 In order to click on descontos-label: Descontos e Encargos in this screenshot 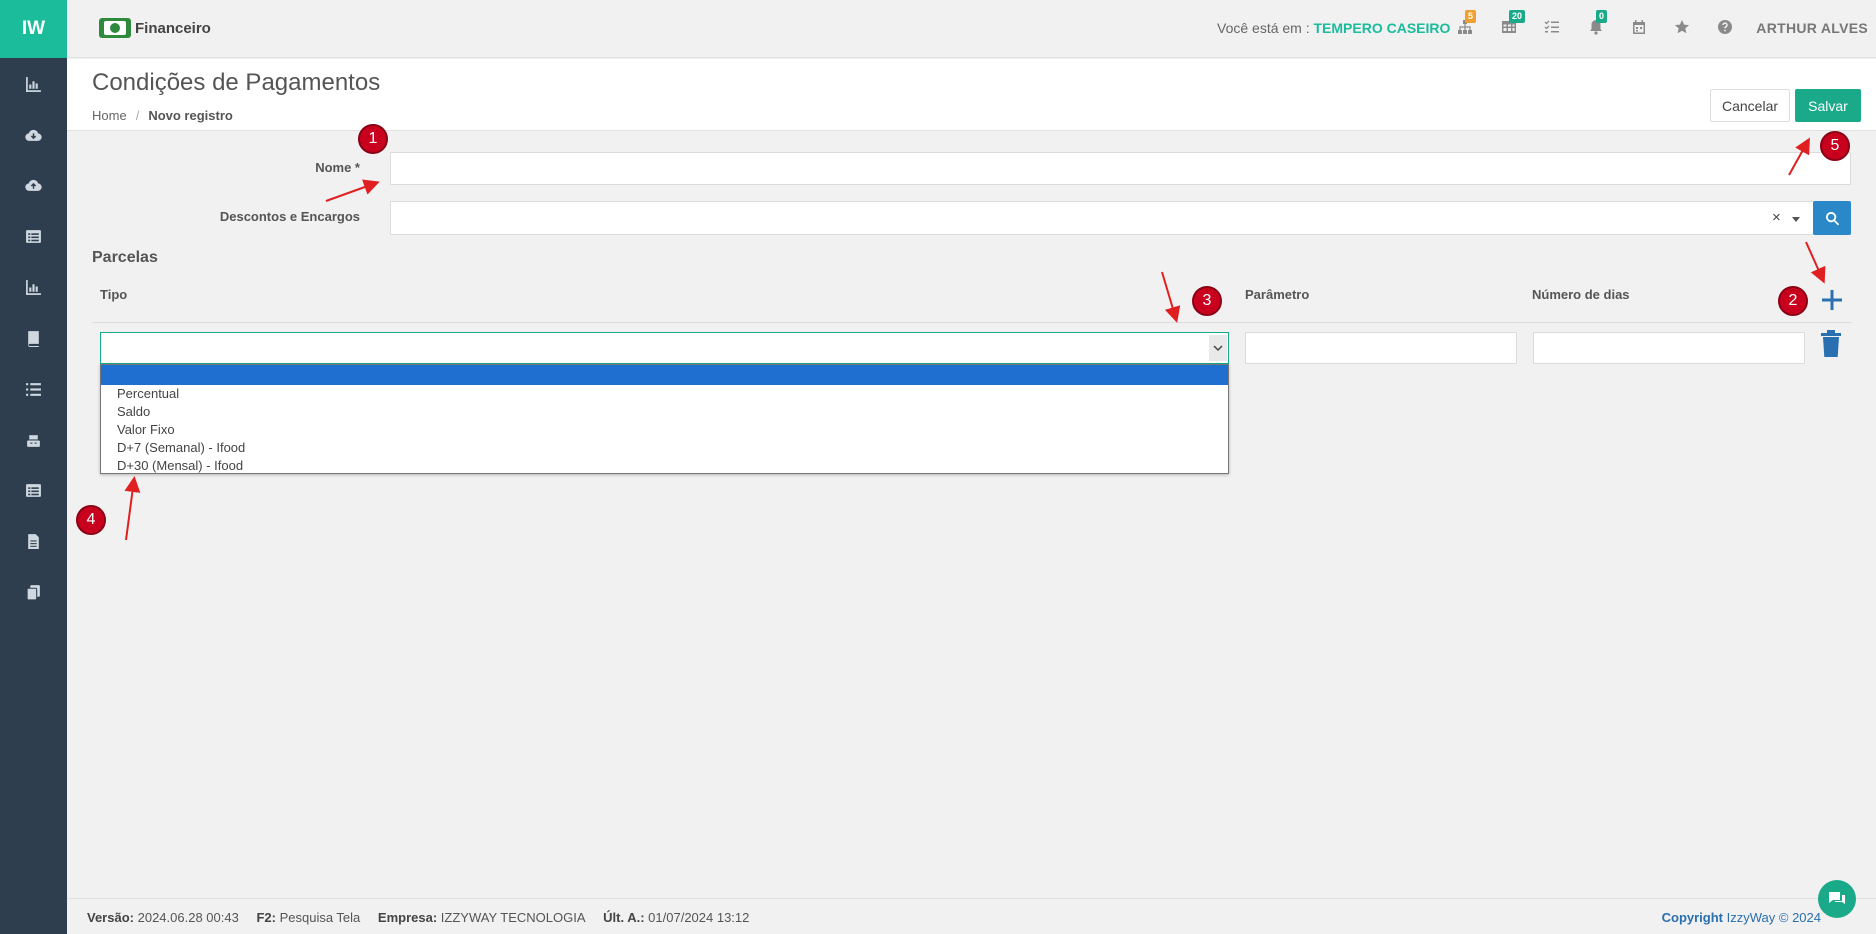, I will do `click(289, 216)`.